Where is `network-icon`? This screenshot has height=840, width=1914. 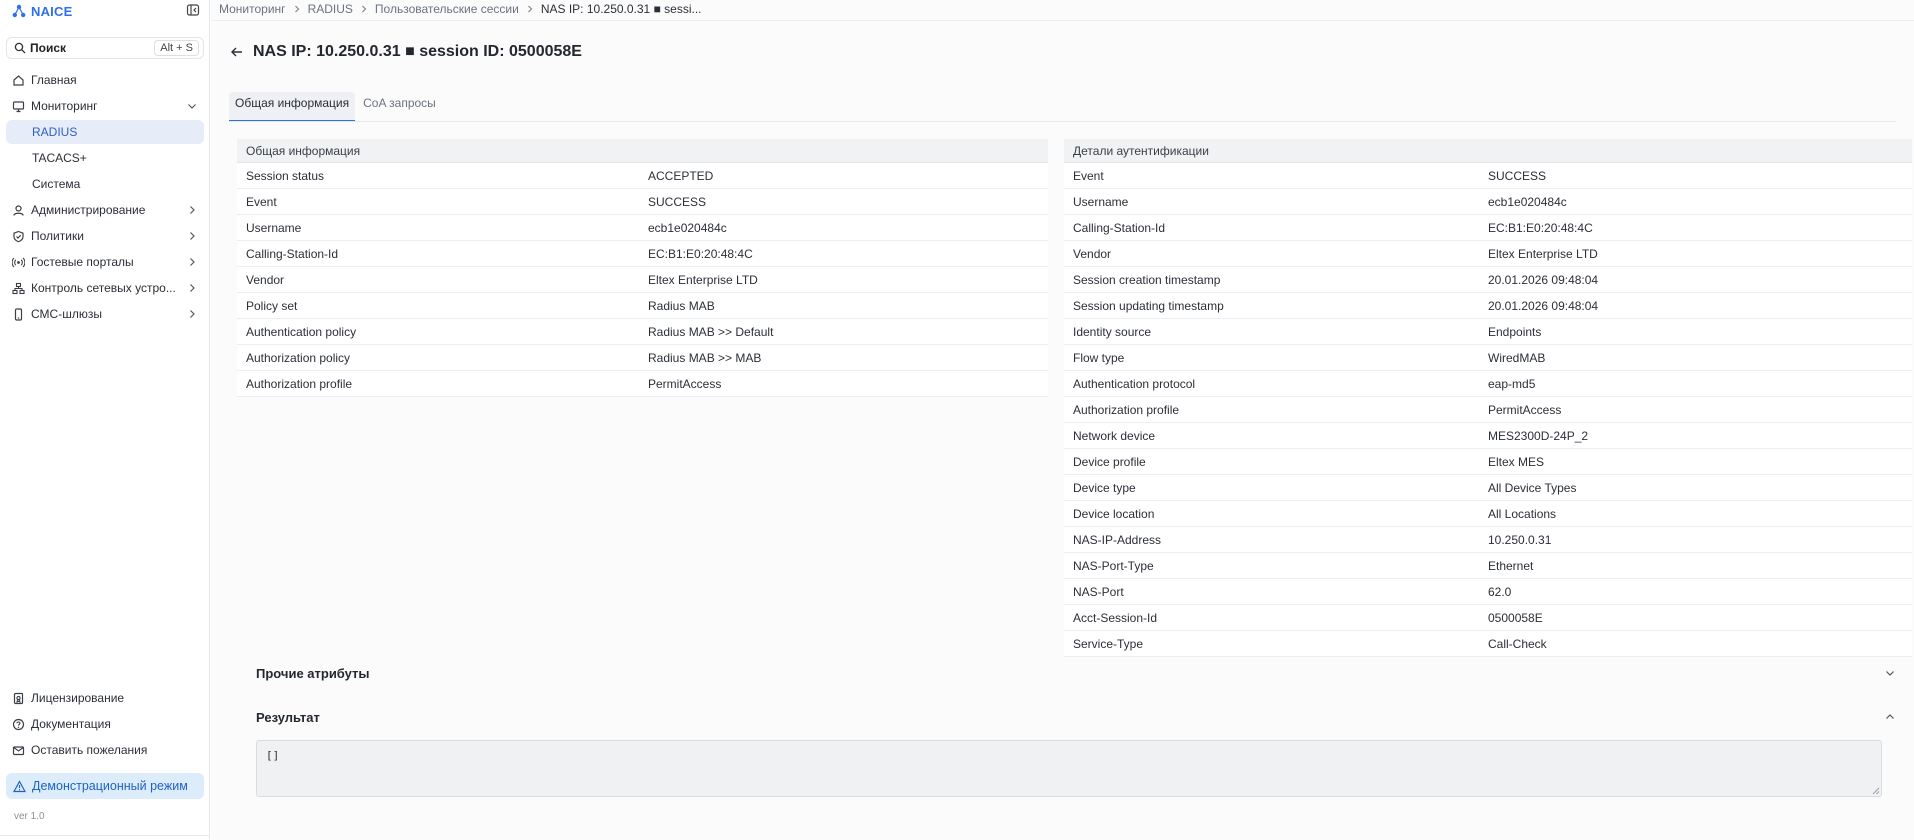
network-icon is located at coordinates (18, 288).